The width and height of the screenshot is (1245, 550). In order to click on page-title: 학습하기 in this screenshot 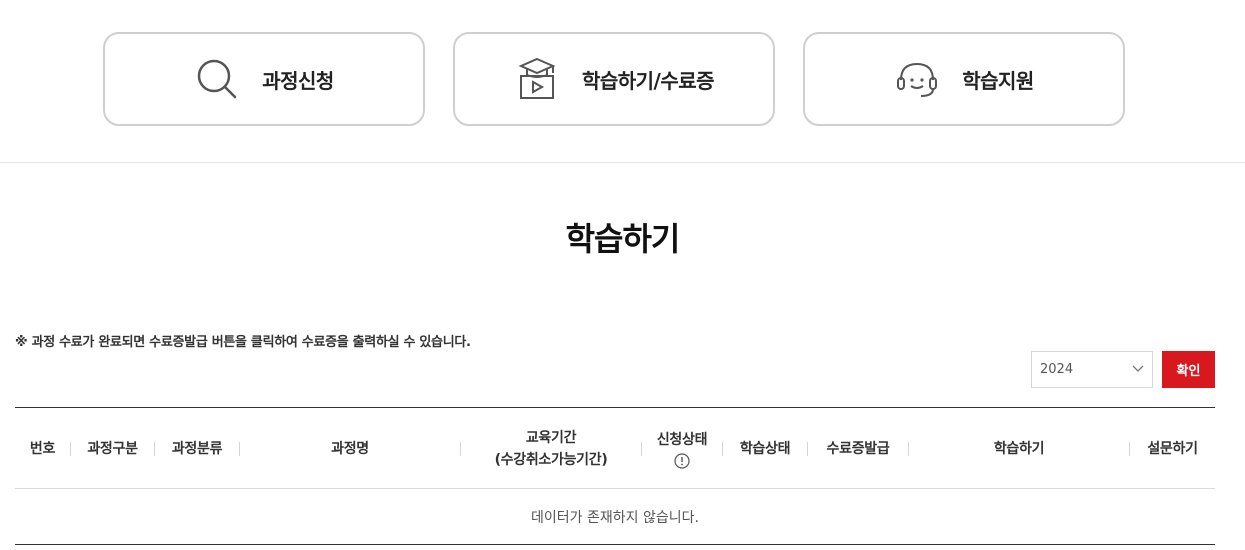, I will do `click(623, 239)`.